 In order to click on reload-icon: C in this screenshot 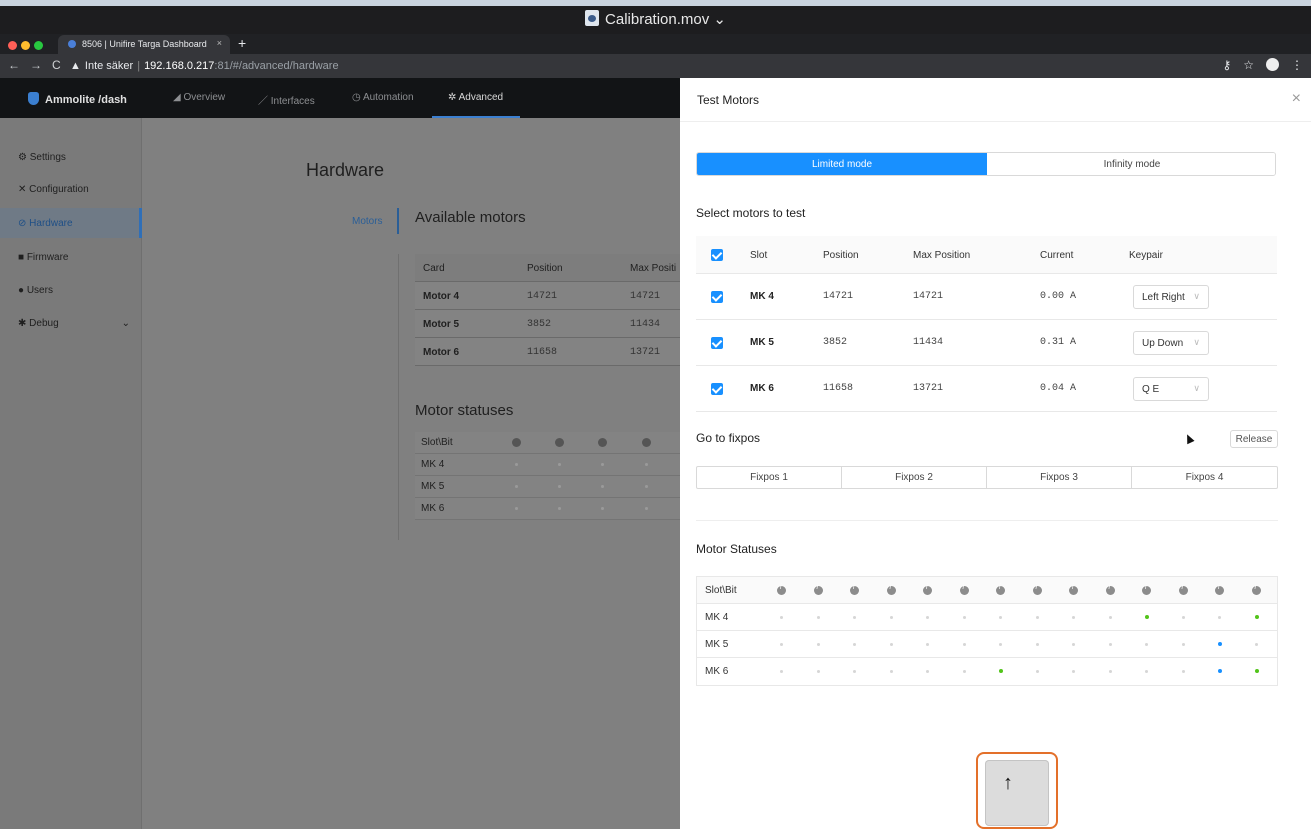, I will do `click(56, 65)`.